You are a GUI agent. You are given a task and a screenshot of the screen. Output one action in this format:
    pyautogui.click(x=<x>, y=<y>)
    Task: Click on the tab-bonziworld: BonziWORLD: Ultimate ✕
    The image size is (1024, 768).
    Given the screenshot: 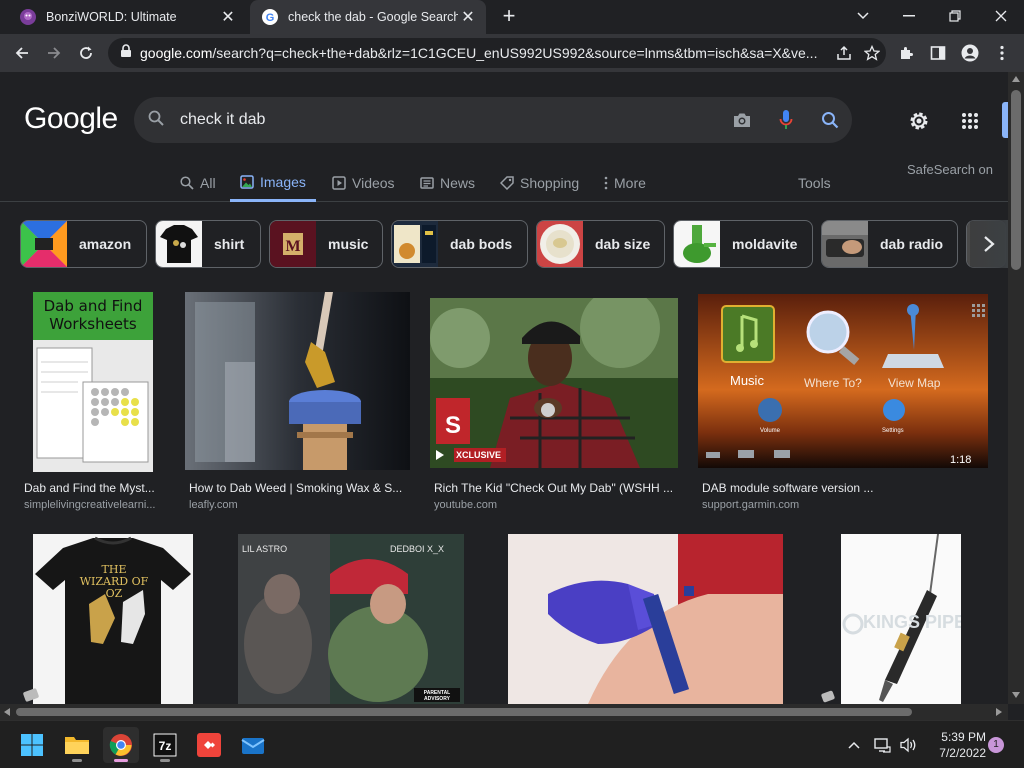 What is the action you would take?
    pyautogui.click(x=127, y=17)
    